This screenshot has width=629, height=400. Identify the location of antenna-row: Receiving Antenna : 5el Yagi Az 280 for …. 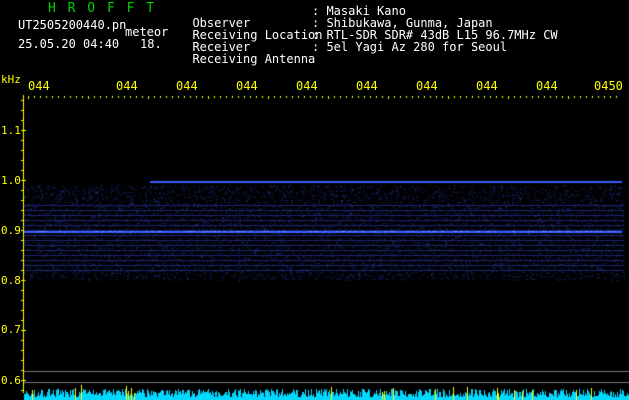
(342, 59).